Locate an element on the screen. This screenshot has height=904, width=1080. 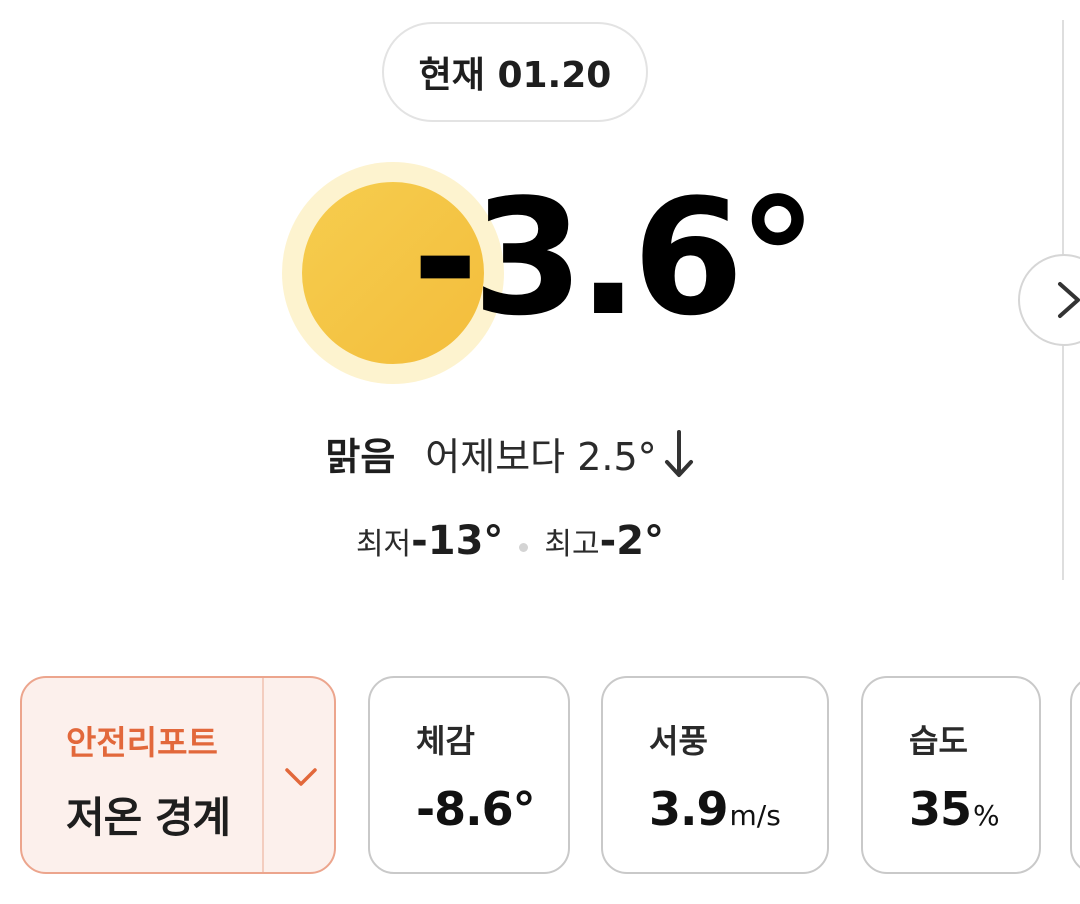
wind-value-row: 3.9m/s is located at coordinates (715, 809).